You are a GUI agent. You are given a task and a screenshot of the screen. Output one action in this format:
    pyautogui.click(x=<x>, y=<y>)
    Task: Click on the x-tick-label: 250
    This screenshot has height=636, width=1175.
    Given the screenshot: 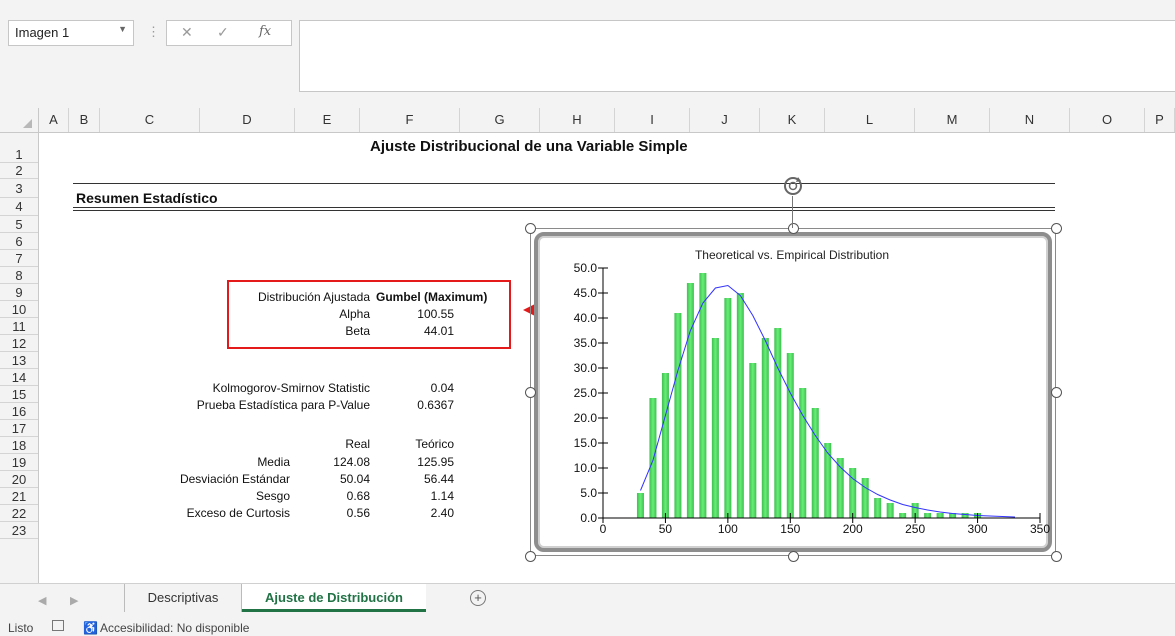 What is the action you would take?
    pyautogui.click(x=915, y=529)
    